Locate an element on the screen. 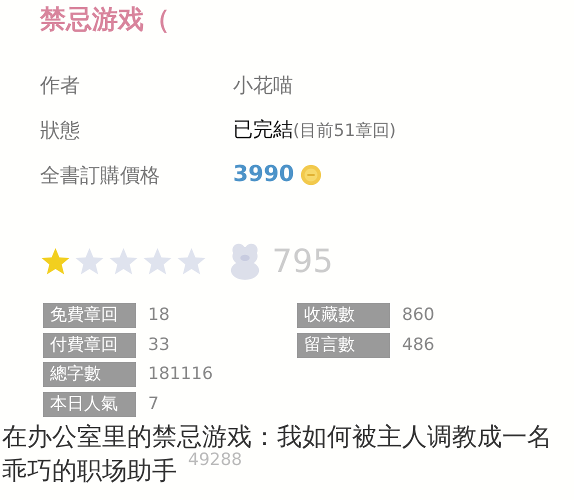 The width and height of the screenshot is (574, 500). price-value: 3990 is located at coordinates (263, 175).